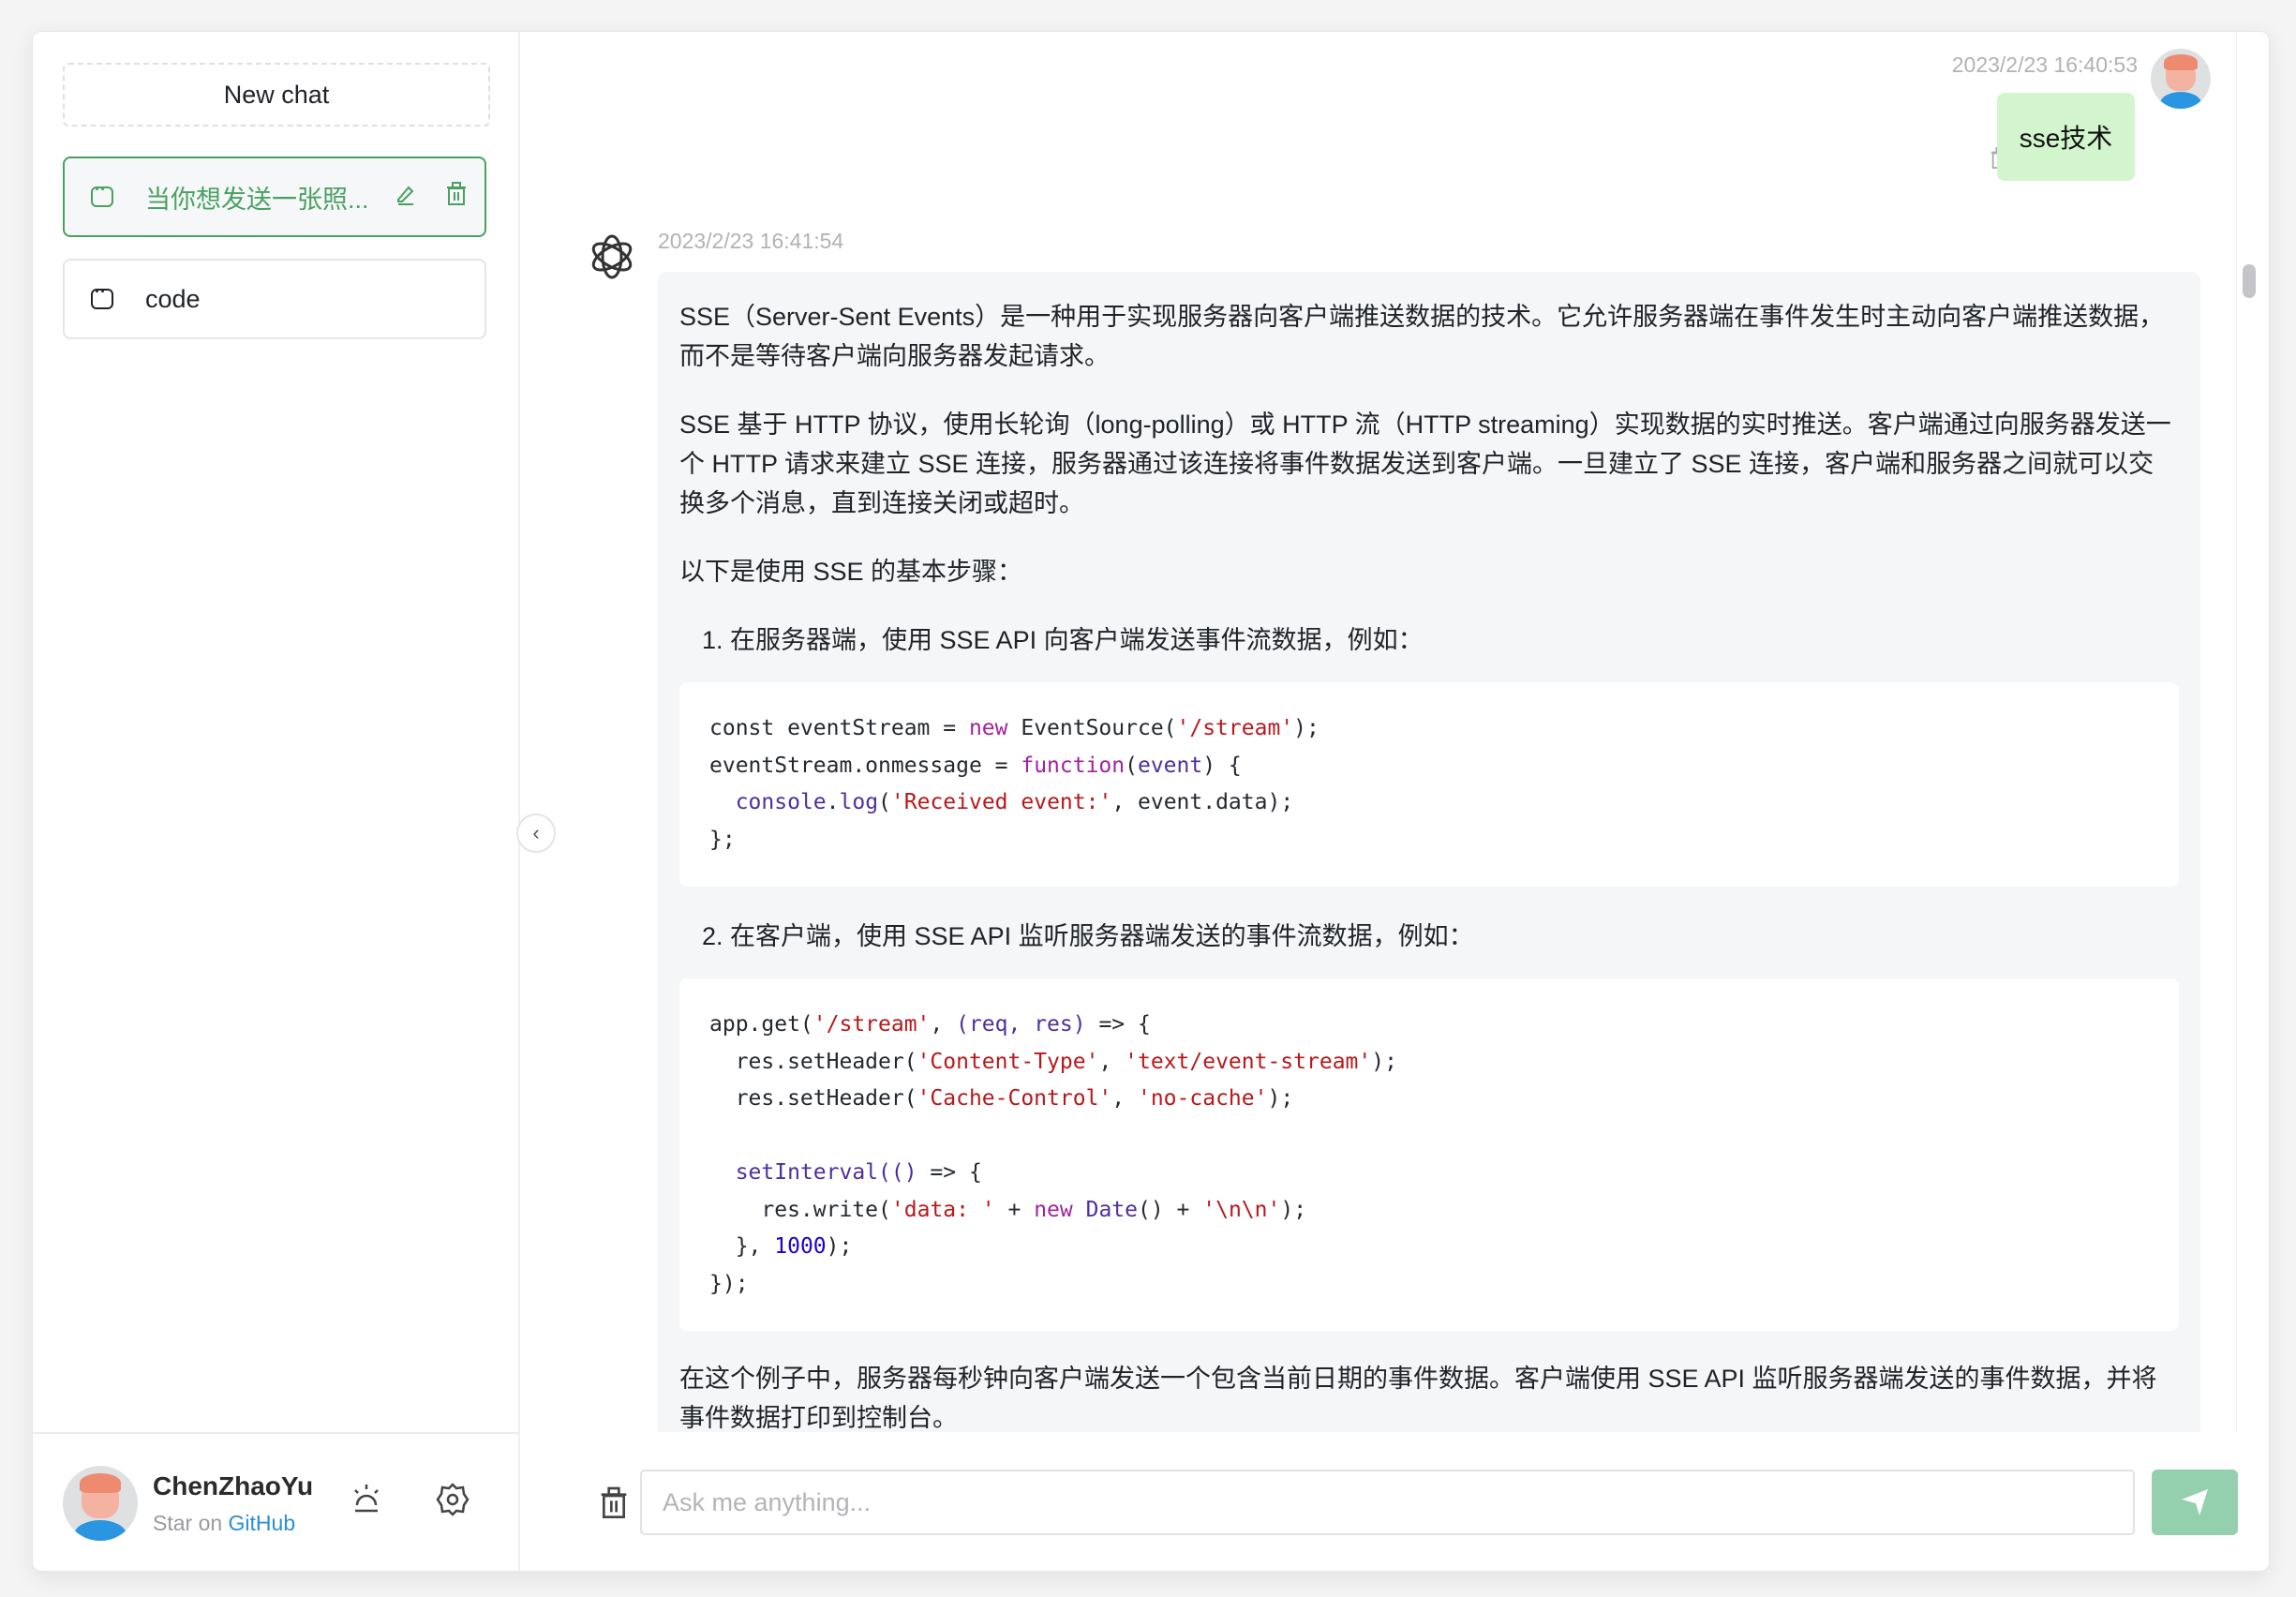 The height and width of the screenshot is (1597, 2296). What do you see at coordinates (234, 1485) in the screenshot?
I see `user-name: ChenZhaoYu` at bounding box center [234, 1485].